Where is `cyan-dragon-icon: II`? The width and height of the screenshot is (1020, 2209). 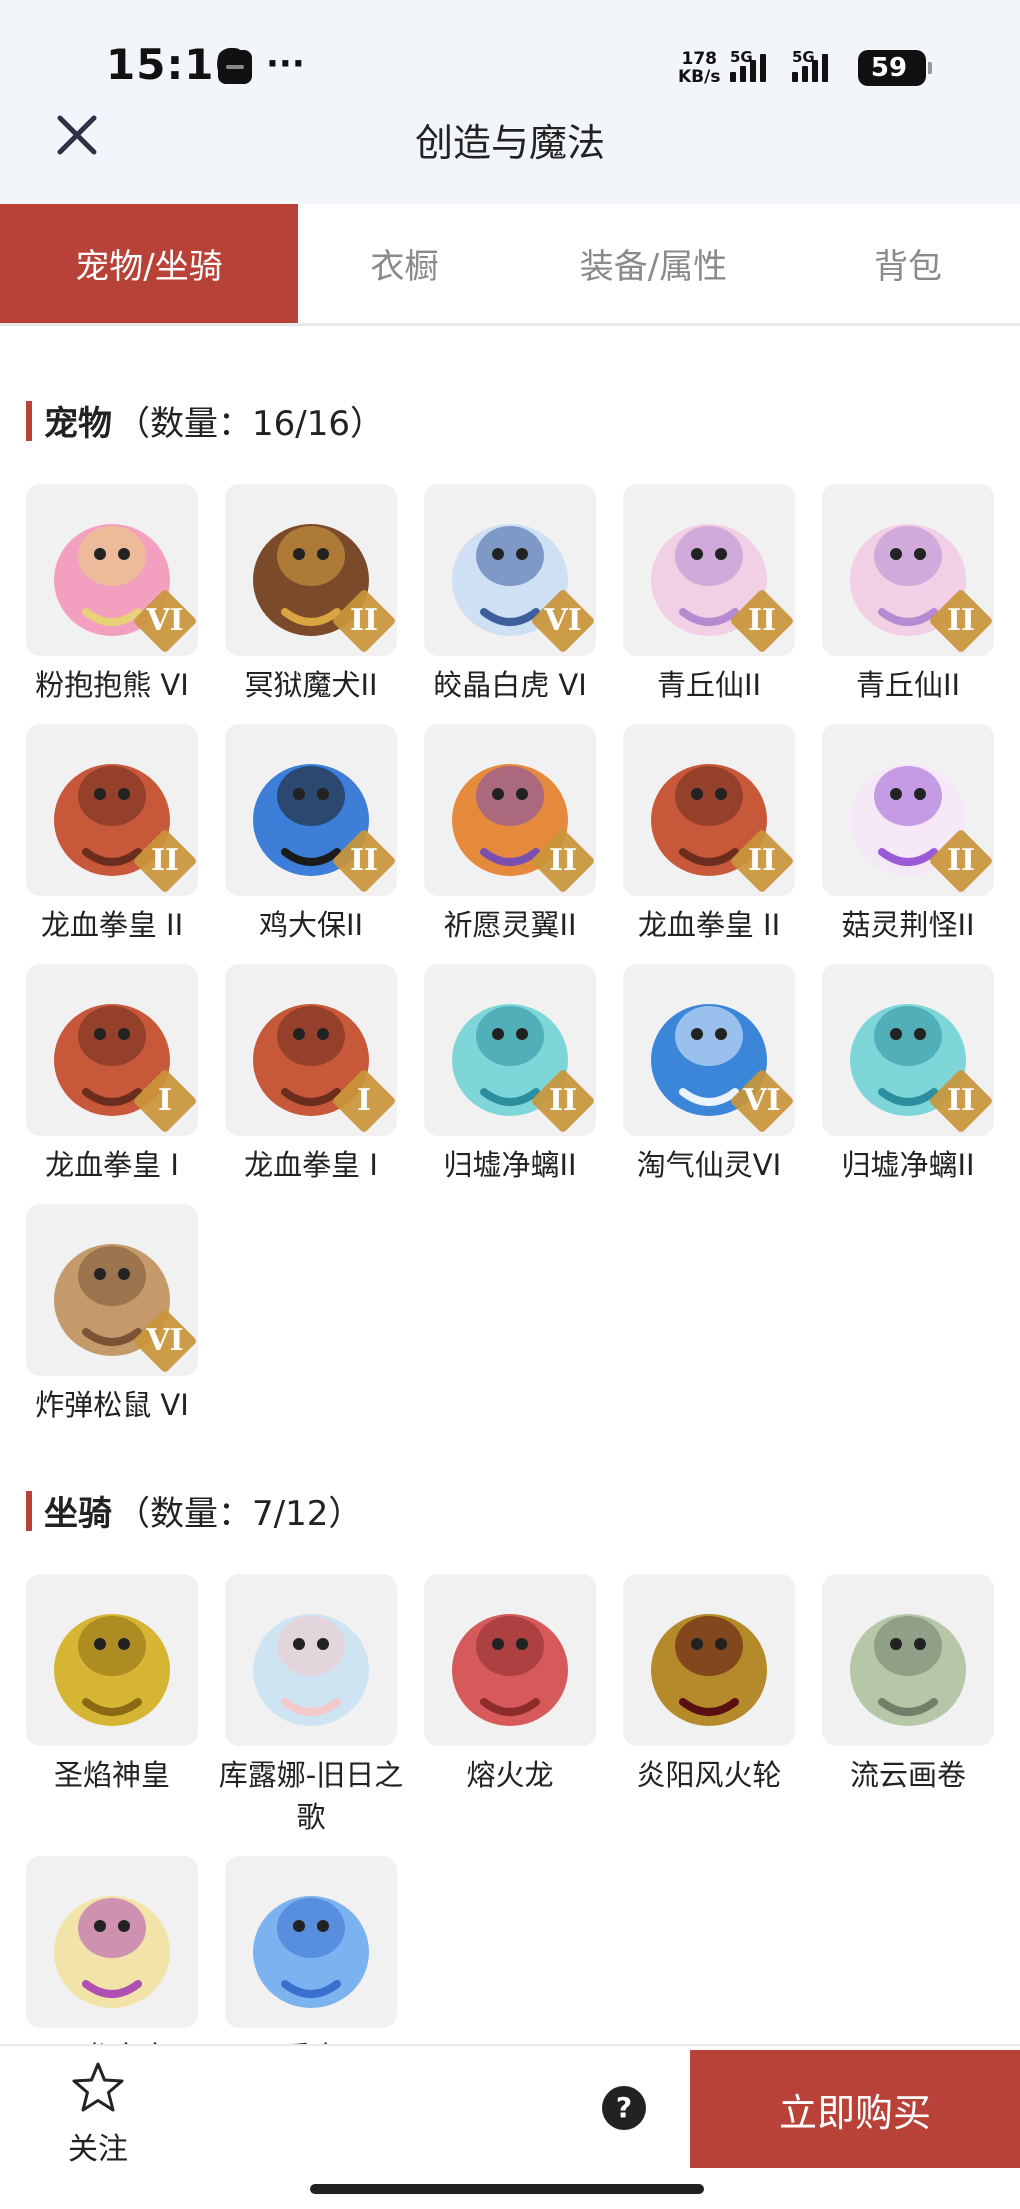
cyan-dragon-icon: II is located at coordinates (510, 1050).